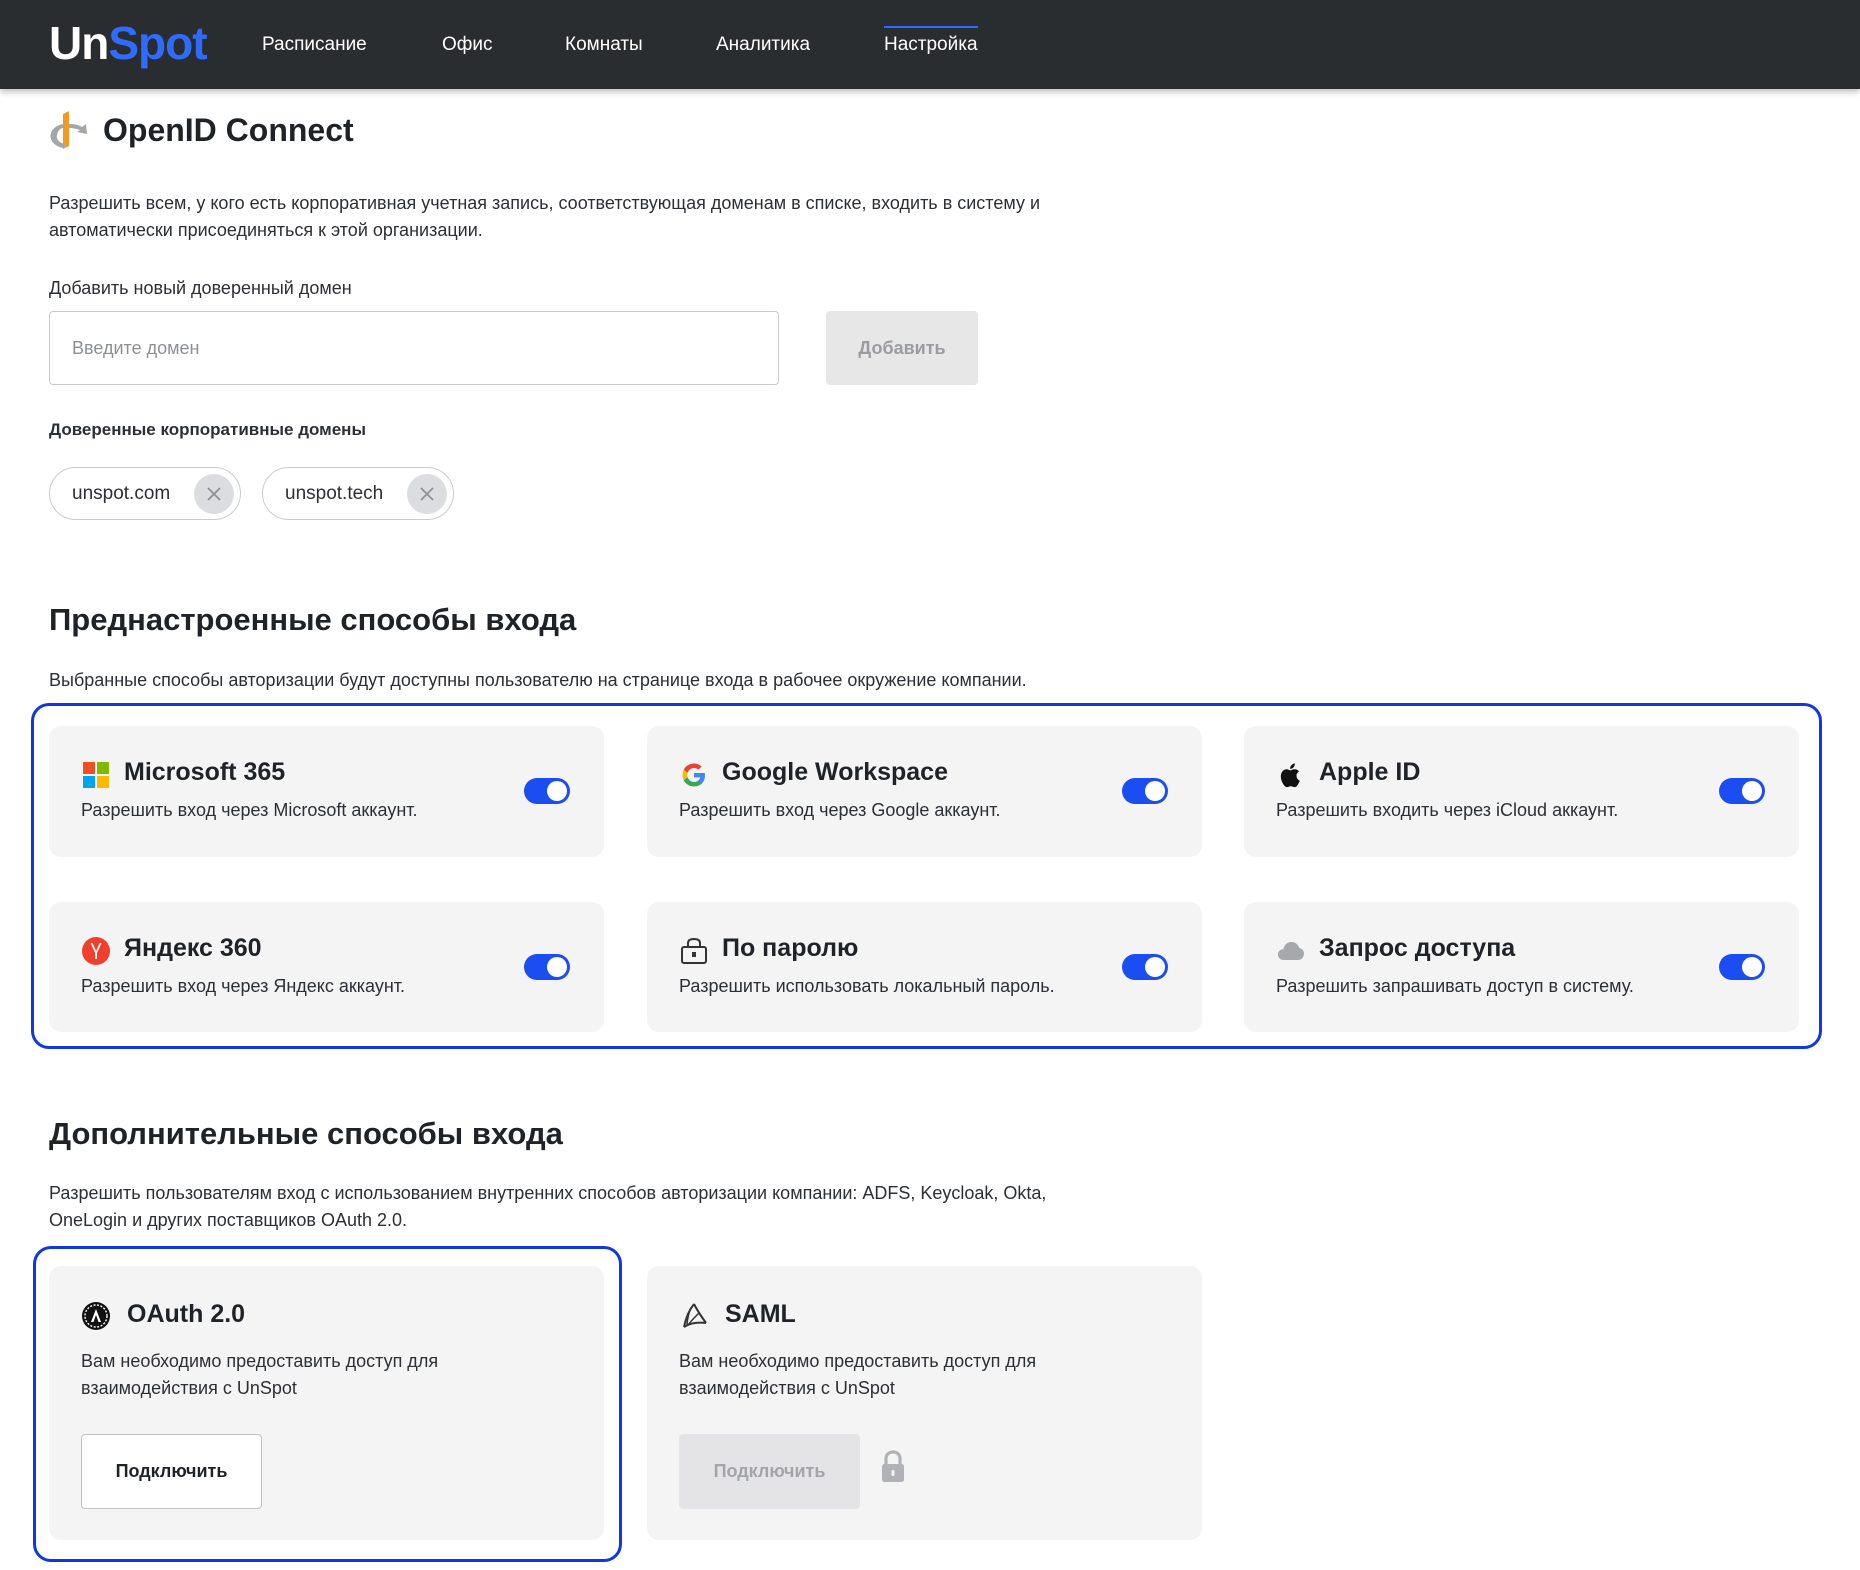 This screenshot has height=1570, width=1860. What do you see at coordinates (1290, 775) in the screenshot?
I see `apple-icon` at bounding box center [1290, 775].